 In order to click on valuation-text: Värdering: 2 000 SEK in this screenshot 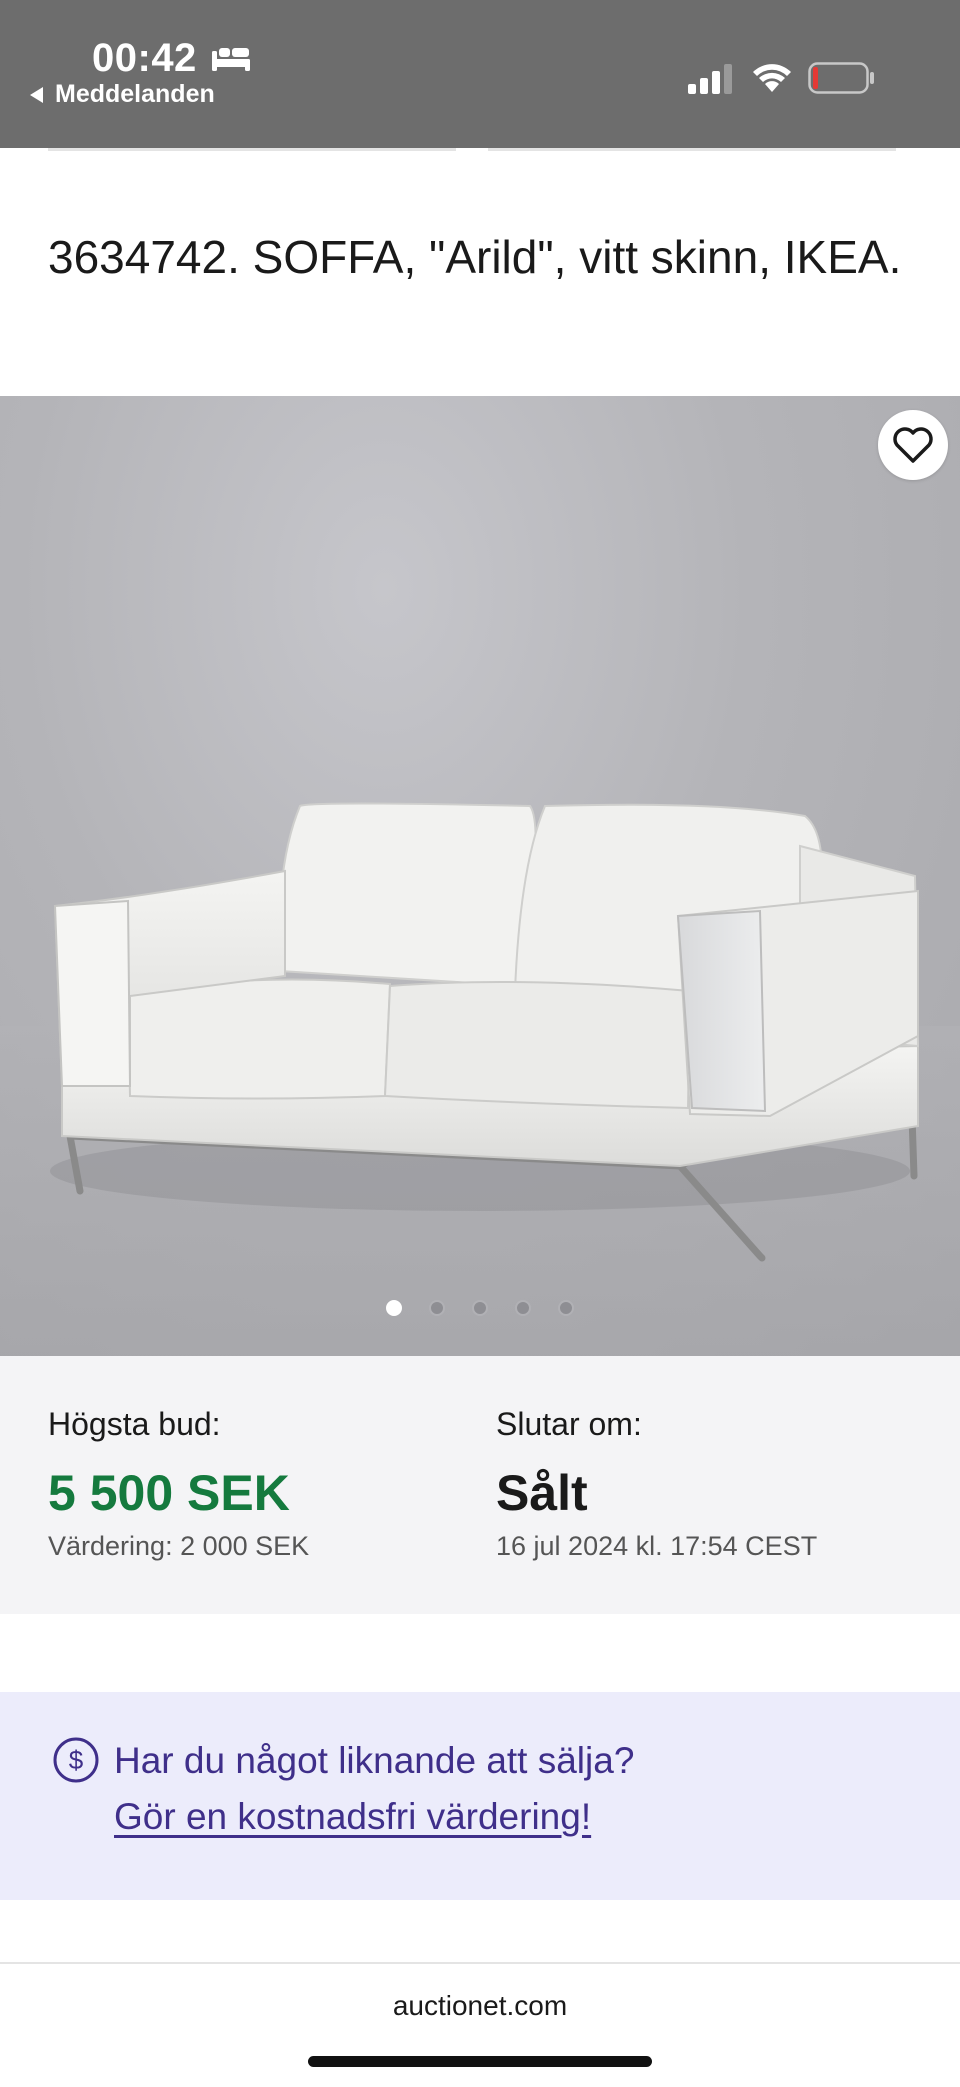, I will do `click(179, 1546)`.